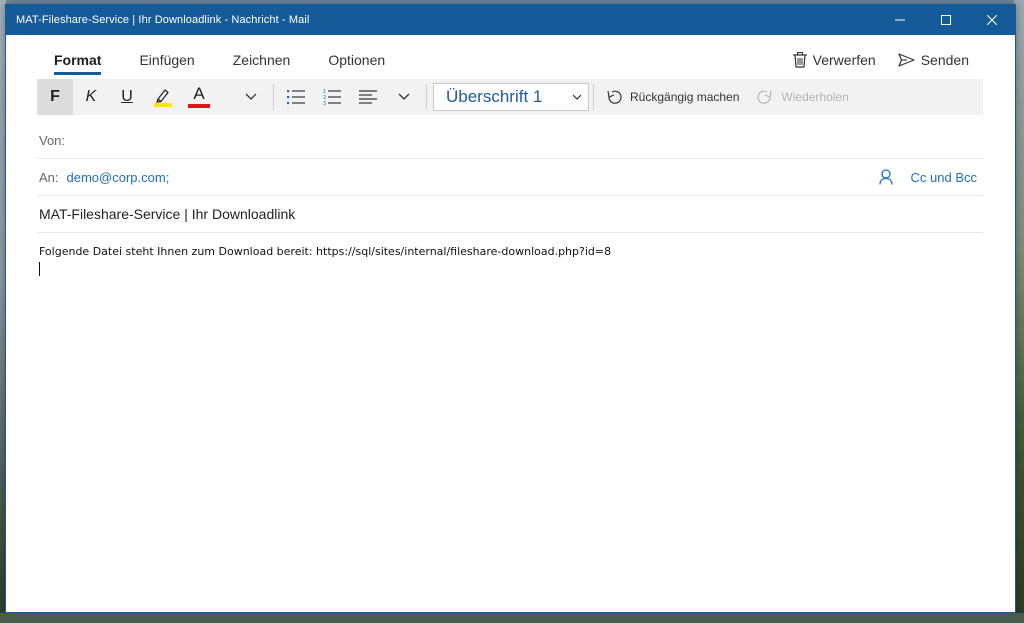 The height and width of the screenshot is (623, 1024). Describe the element at coordinates (510, 177) in the screenshot. I see `to-row: An: demo@corp.com; Cc und Bcc` at that location.